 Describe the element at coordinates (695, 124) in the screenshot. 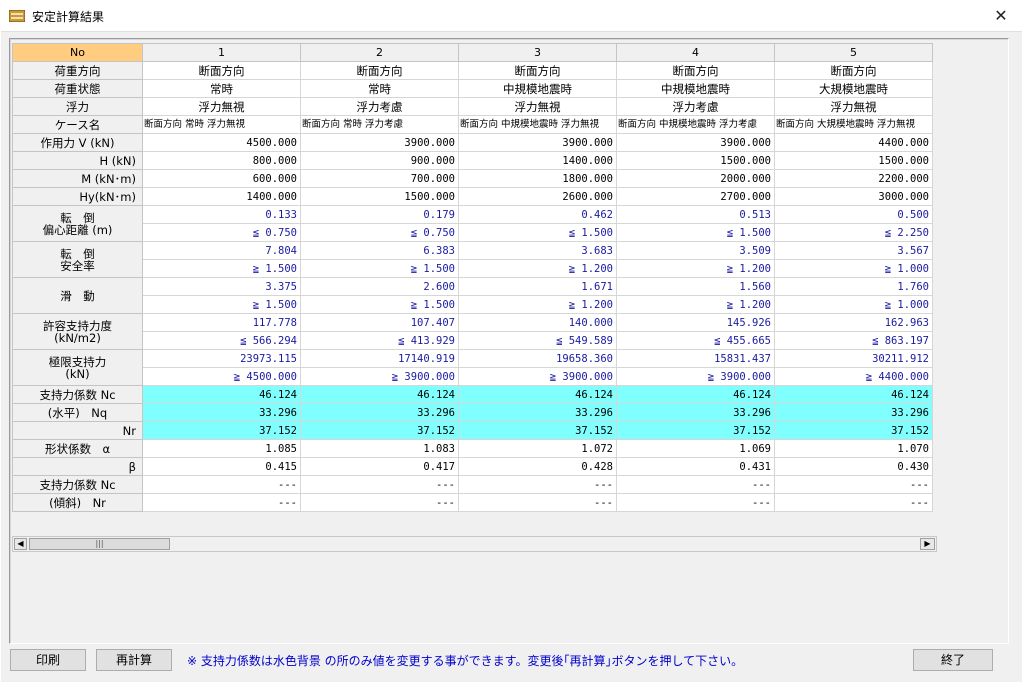

I see `table-cell: 断面方向 中規模地震時 浮力考慮` at that location.